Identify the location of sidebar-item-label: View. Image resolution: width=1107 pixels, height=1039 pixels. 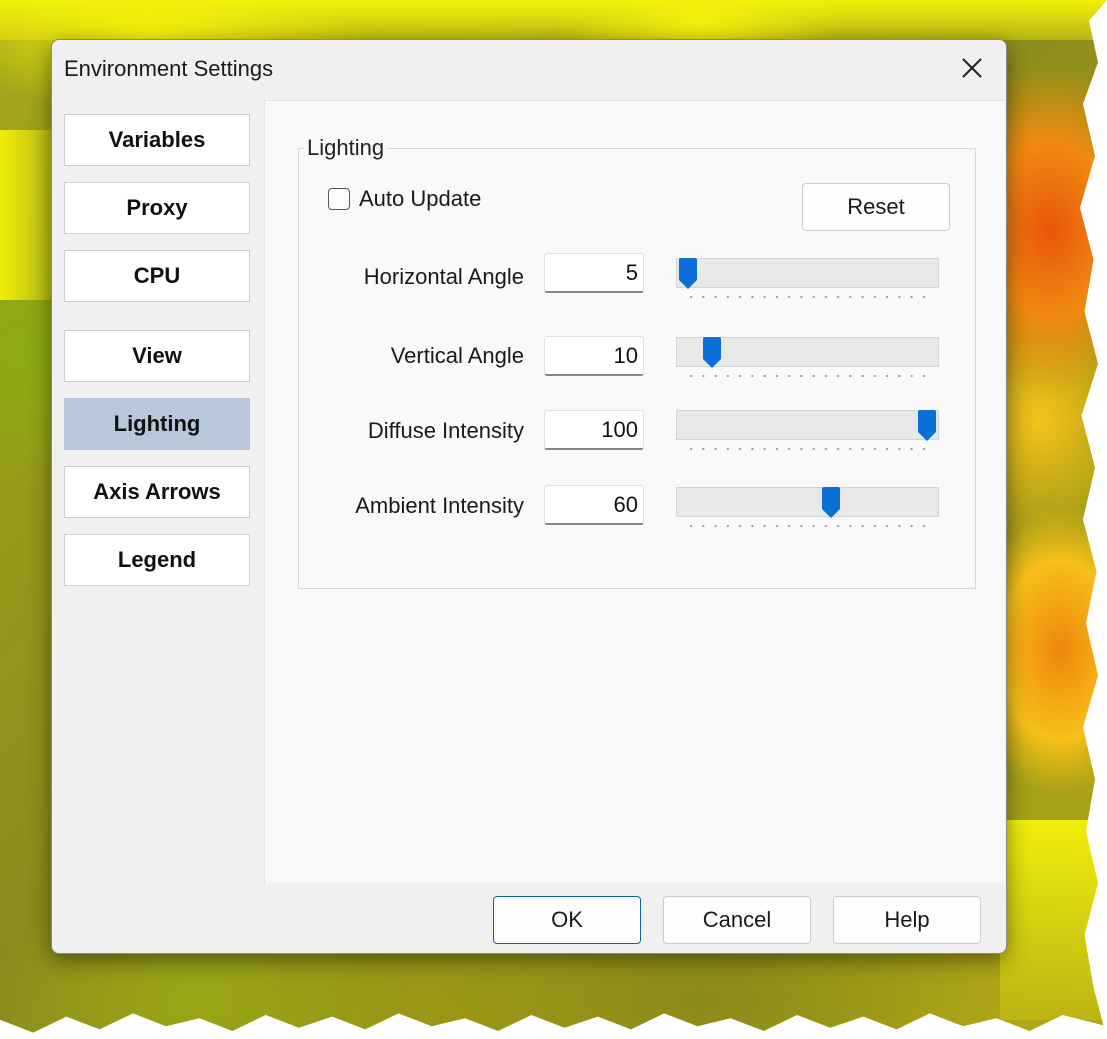
(157, 355).